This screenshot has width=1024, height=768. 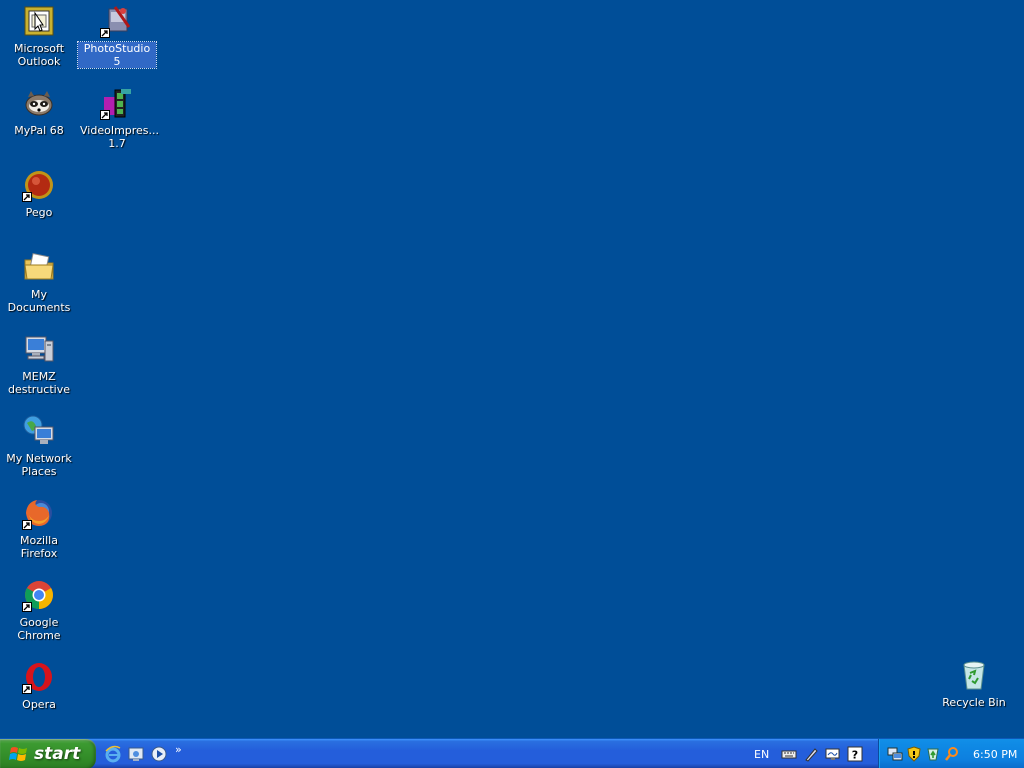 I want to click on desktop-icon-videoimpression: VideoImpres... 1.7, so click(x=119, y=118).